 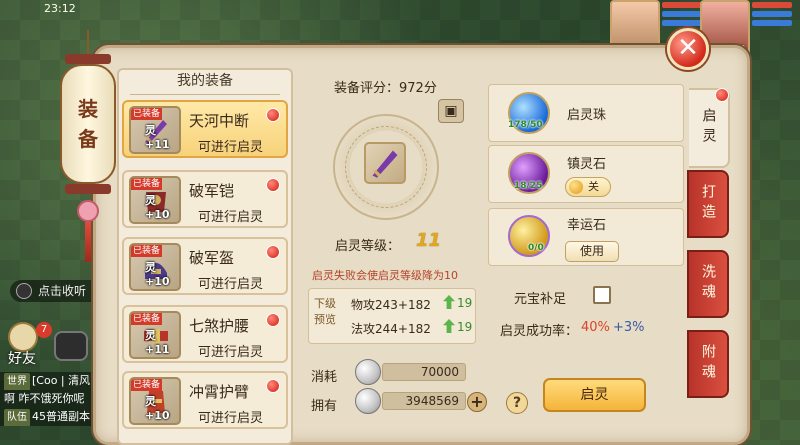 What do you see at coordinates (587, 115) in the screenshot?
I see `material-name: 启灵珠` at bounding box center [587, 115].